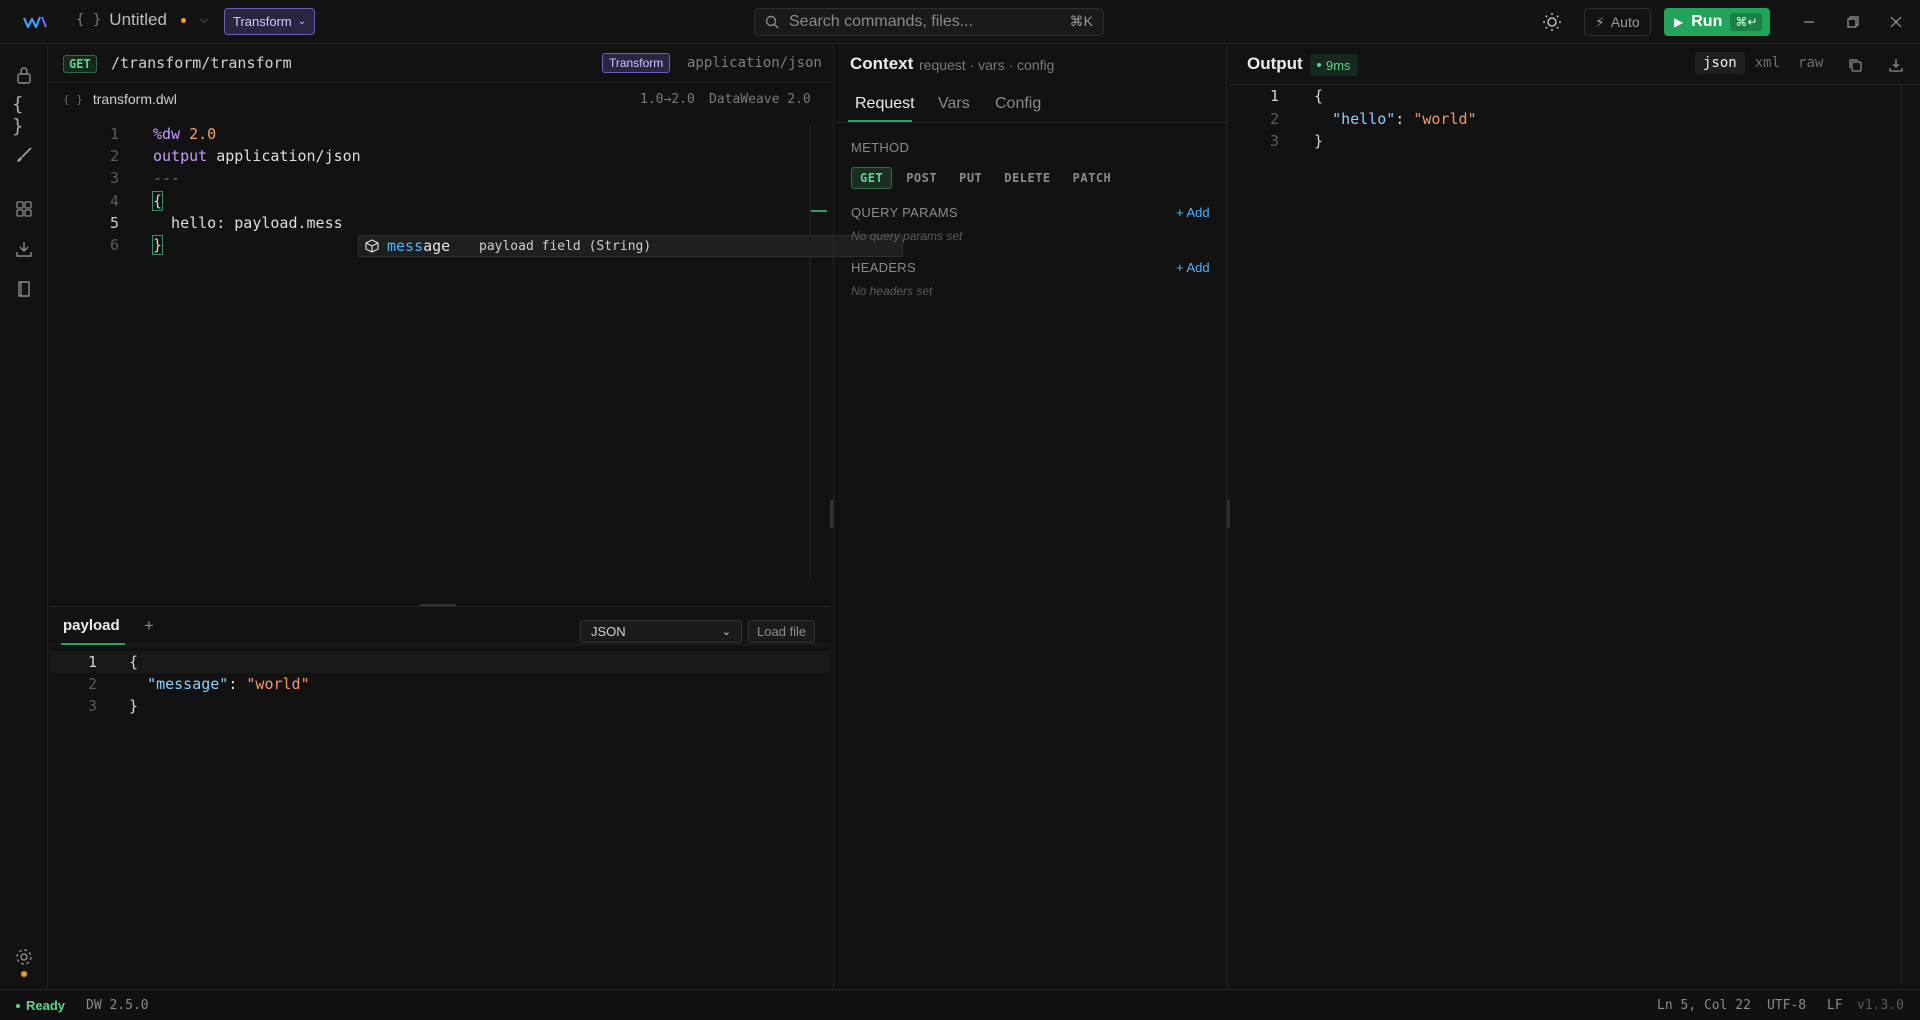  I want to click on timing-badge: 9ms, so click(1334, 65).